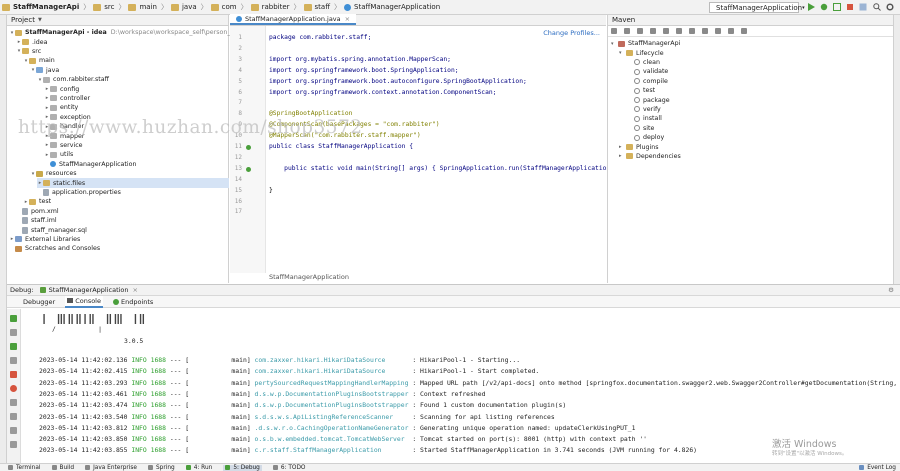 The width and height of the screenshot is (900, 471). Describe the element at coordinates (647, 71) in the screenshot. I see `maven-item: validate` at that location.